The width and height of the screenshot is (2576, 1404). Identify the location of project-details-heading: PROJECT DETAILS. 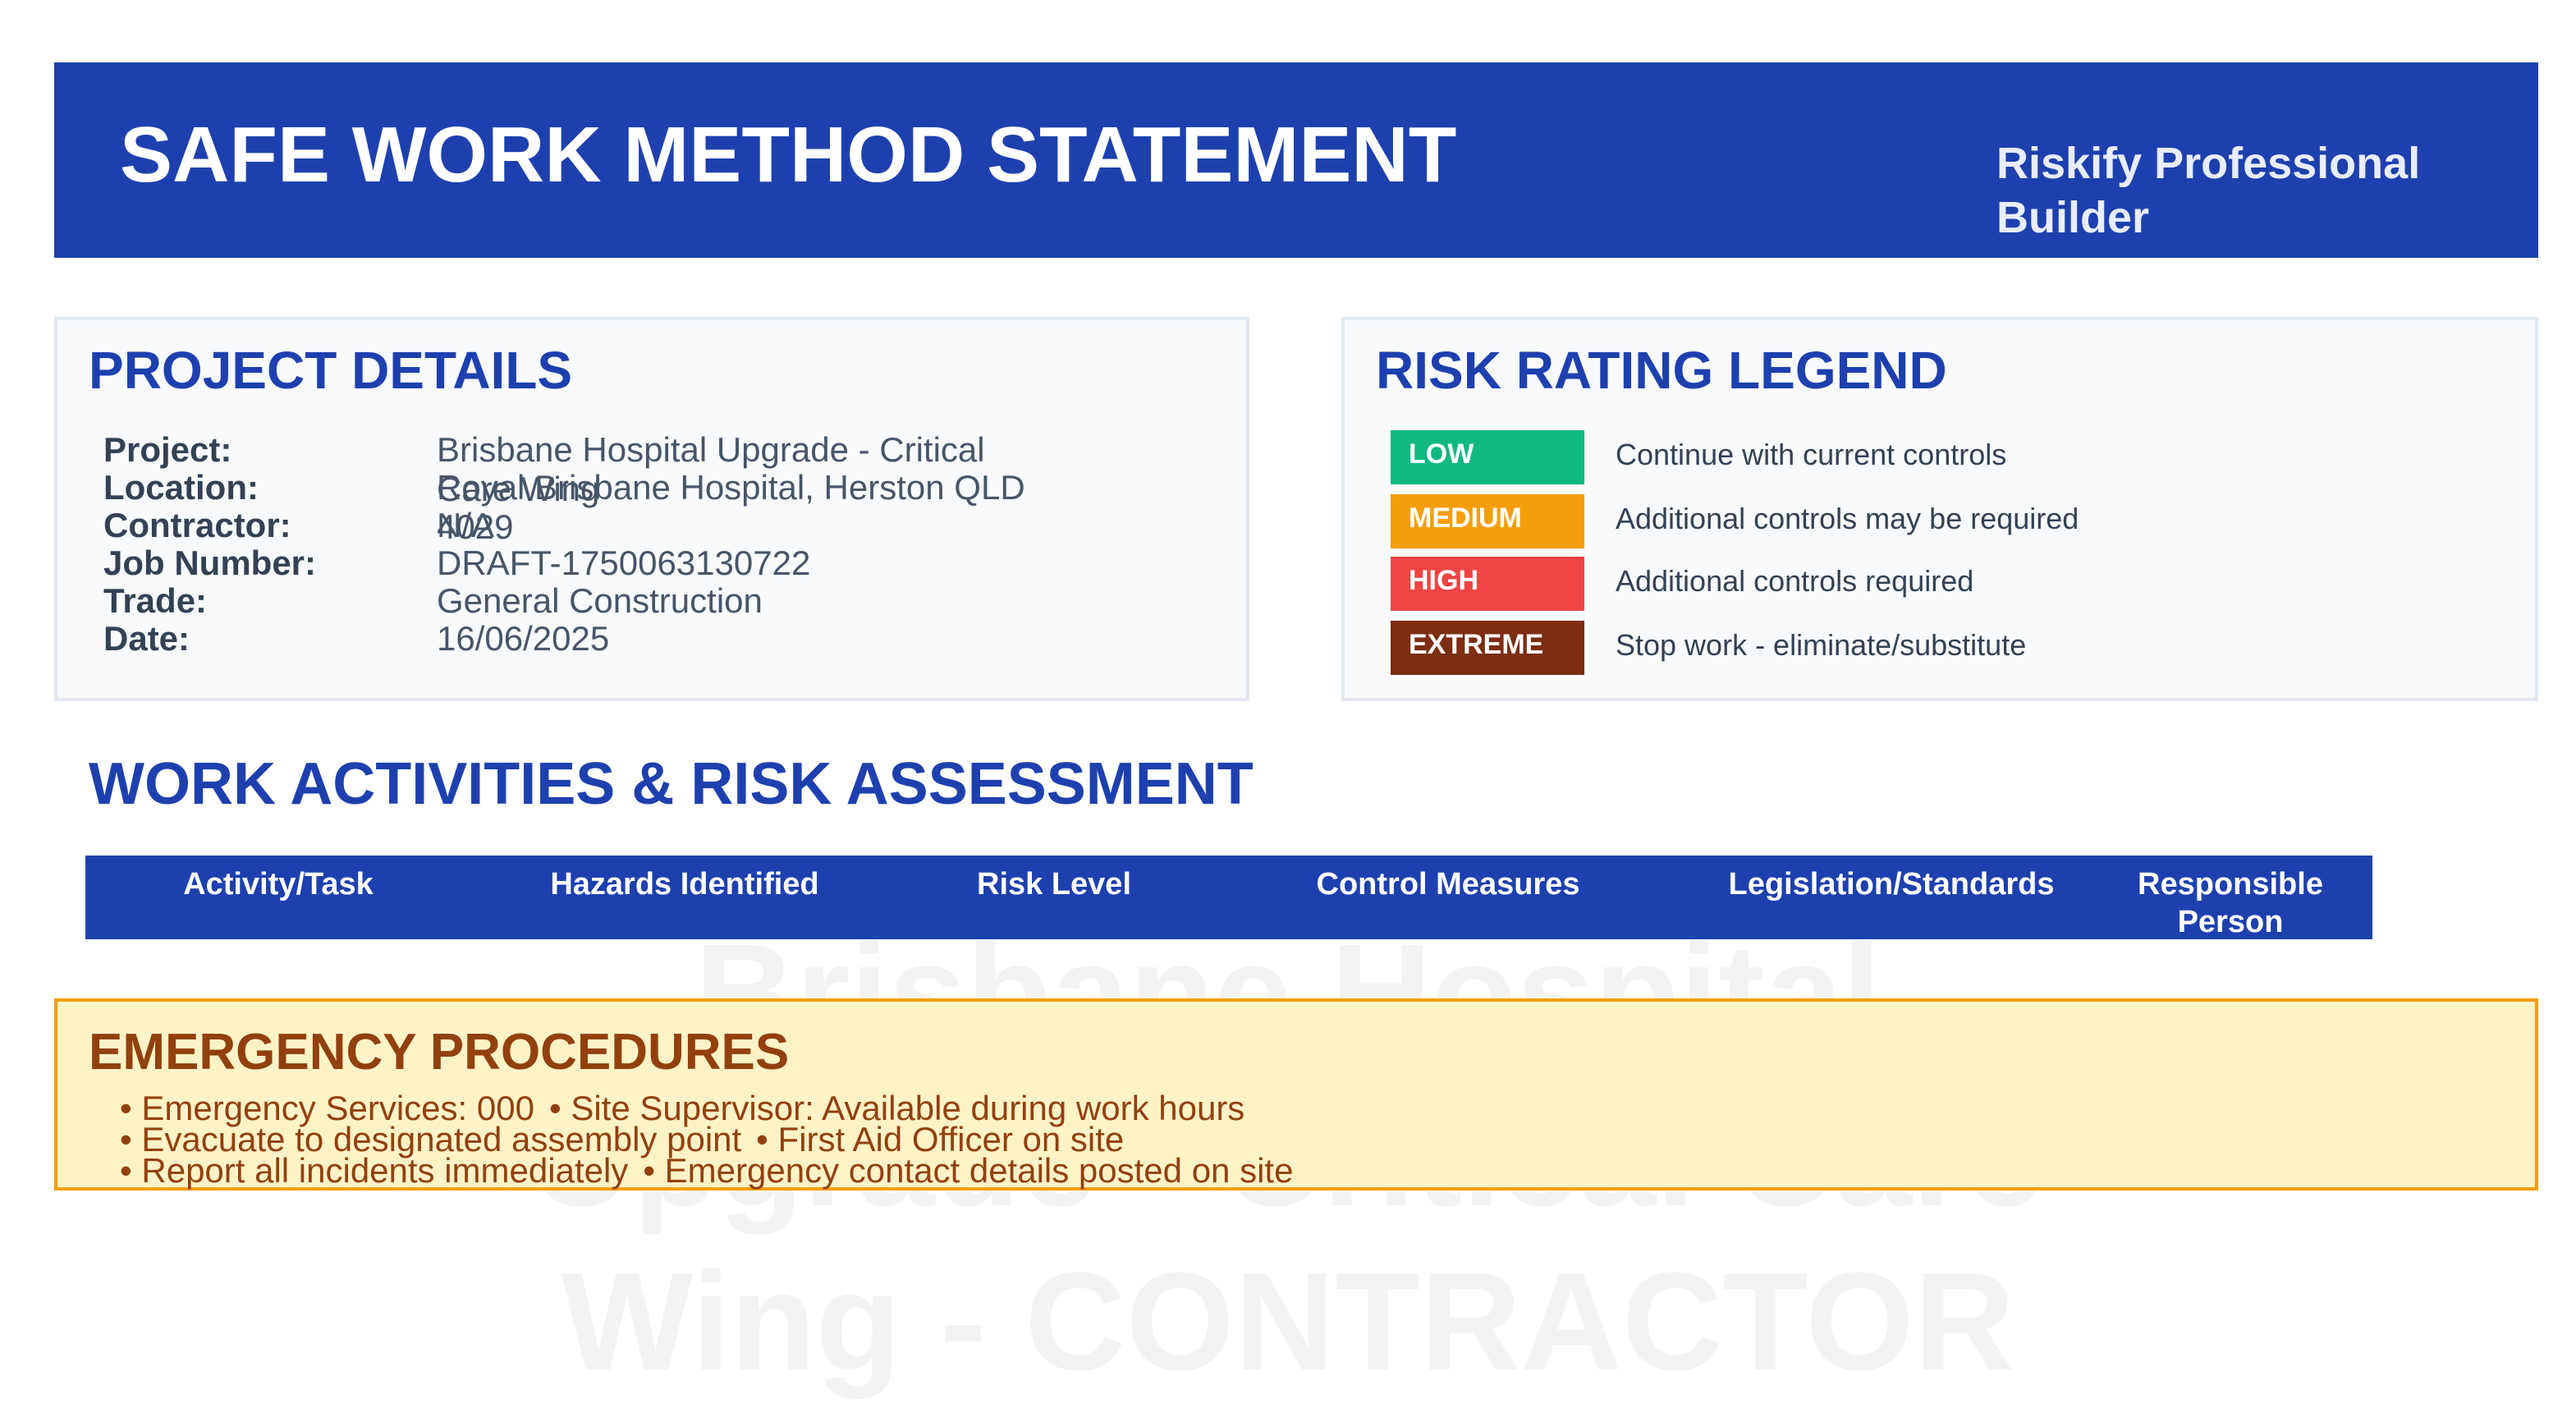
(331, 370).